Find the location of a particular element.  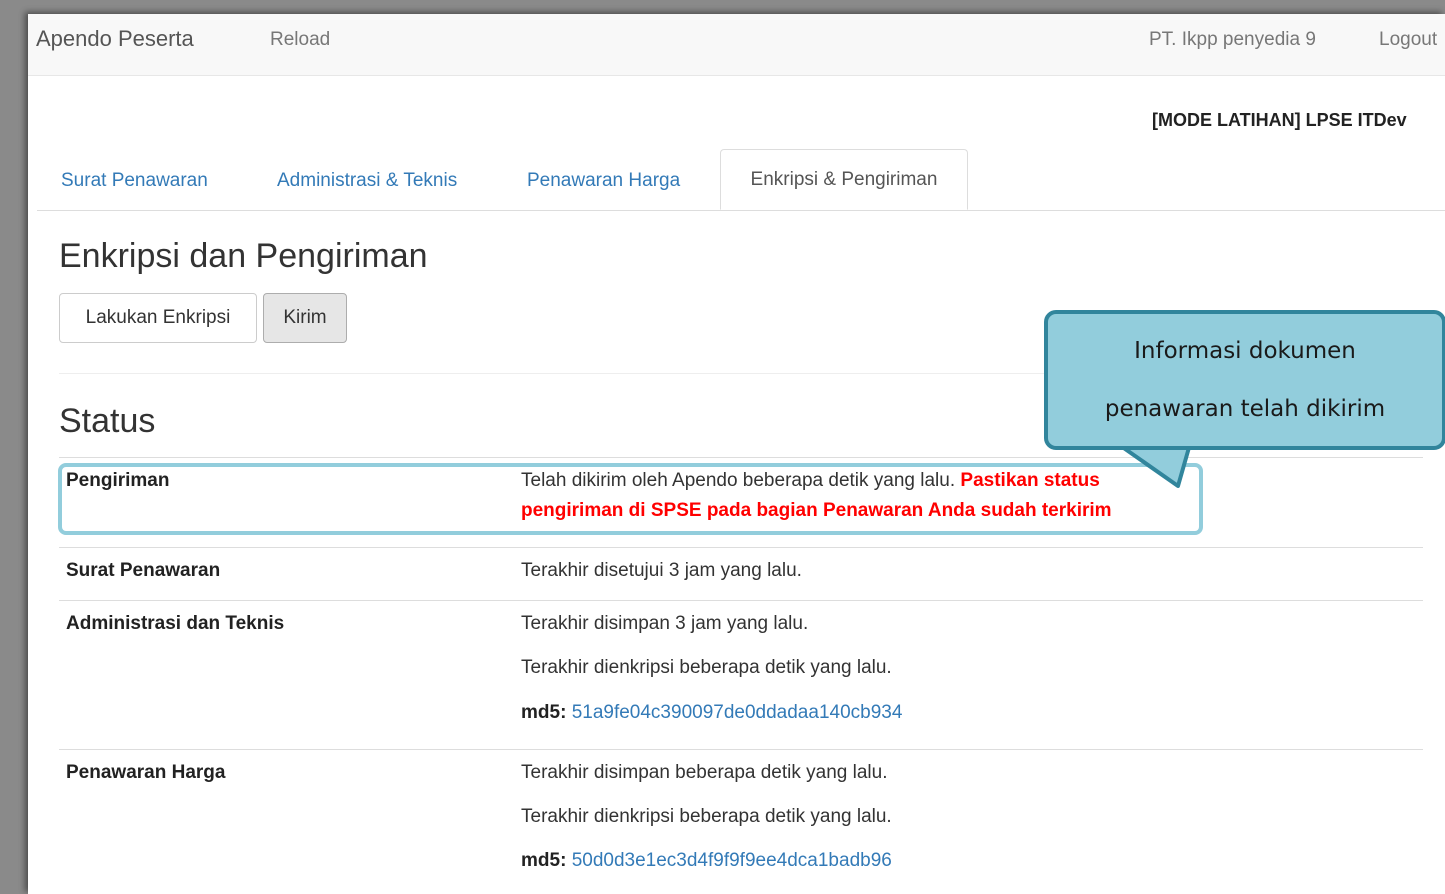

tab-bar is located at coordinates (741, 210).